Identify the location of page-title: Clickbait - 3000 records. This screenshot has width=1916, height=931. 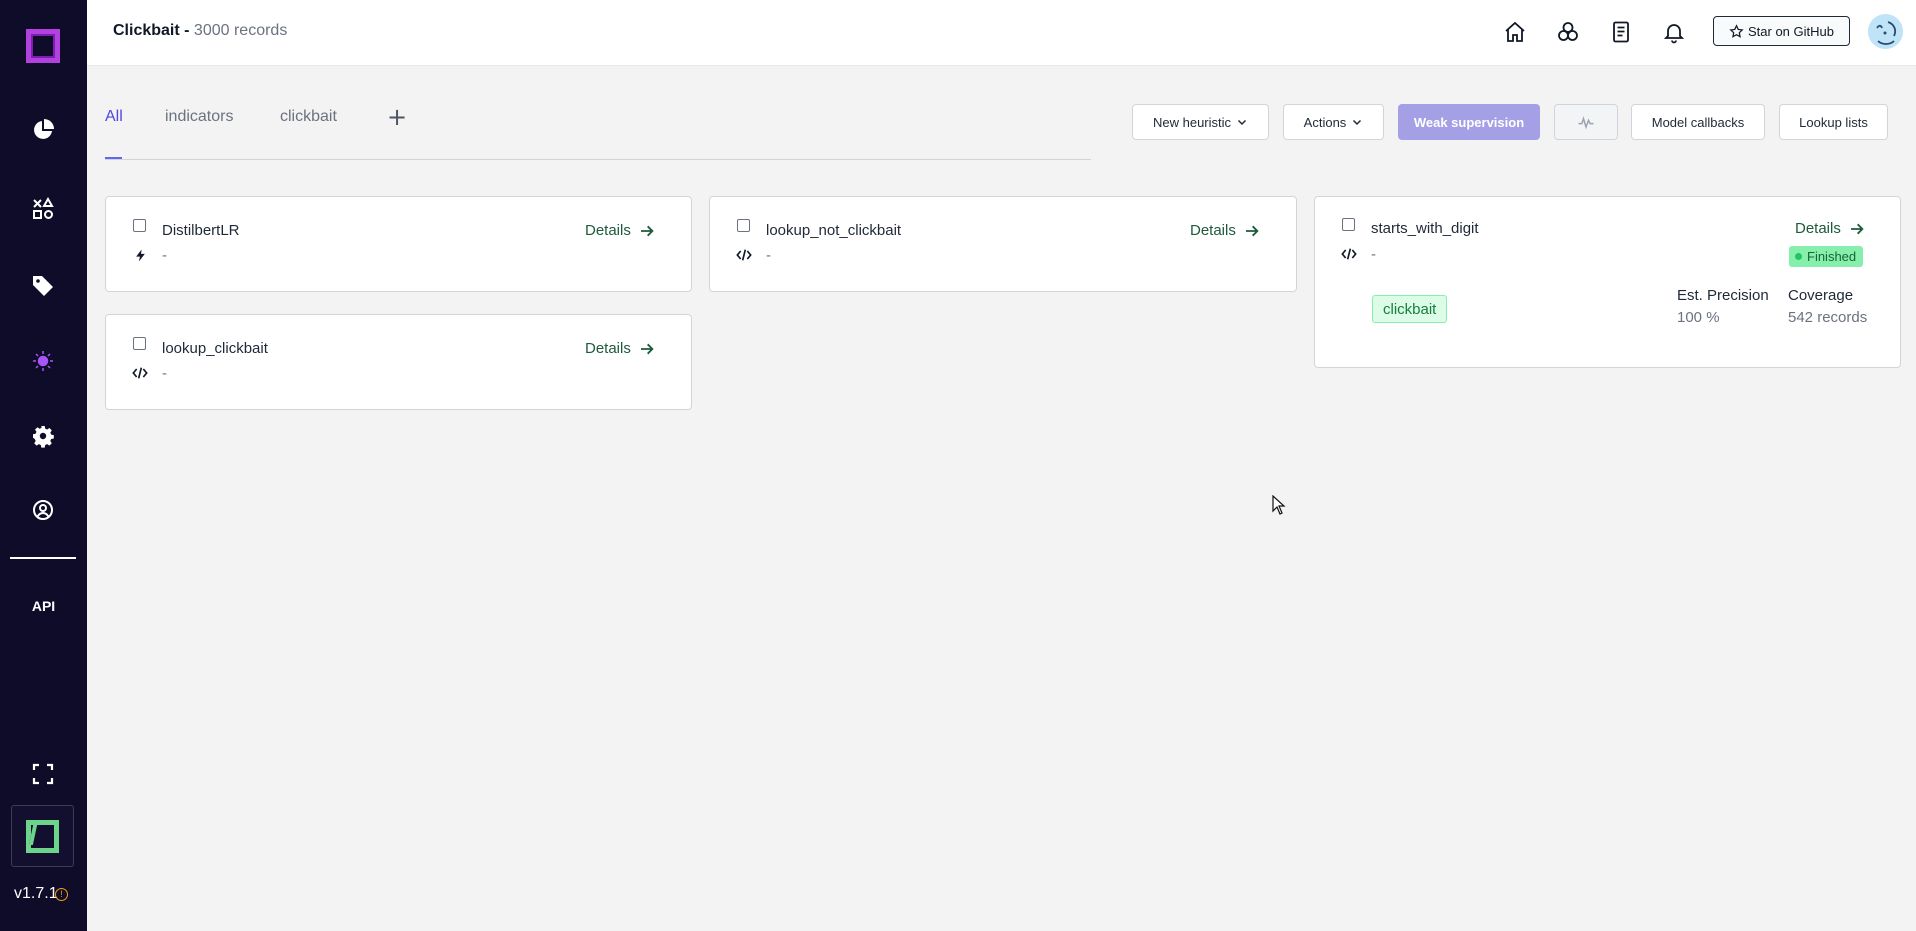
(200, 31).